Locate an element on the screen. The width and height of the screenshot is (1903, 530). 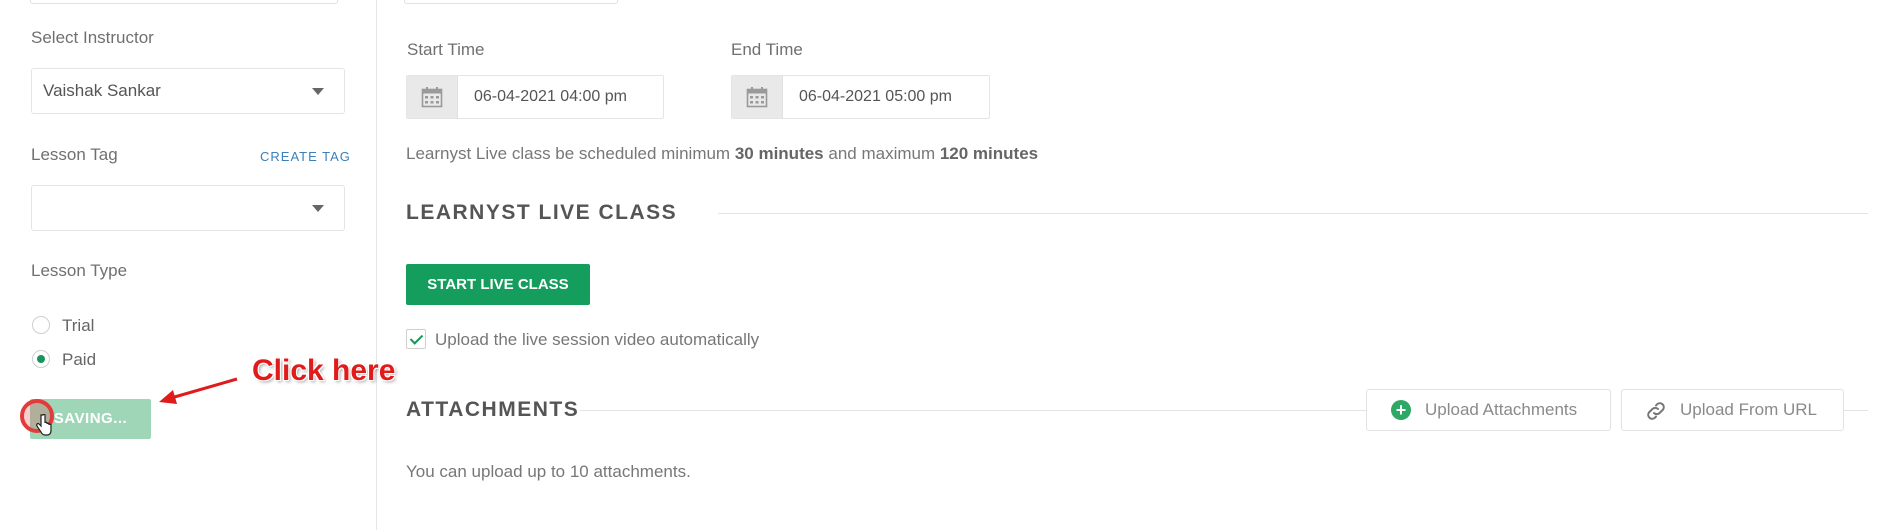
start-time-label: Start Time is located at coordinates (446, 49).